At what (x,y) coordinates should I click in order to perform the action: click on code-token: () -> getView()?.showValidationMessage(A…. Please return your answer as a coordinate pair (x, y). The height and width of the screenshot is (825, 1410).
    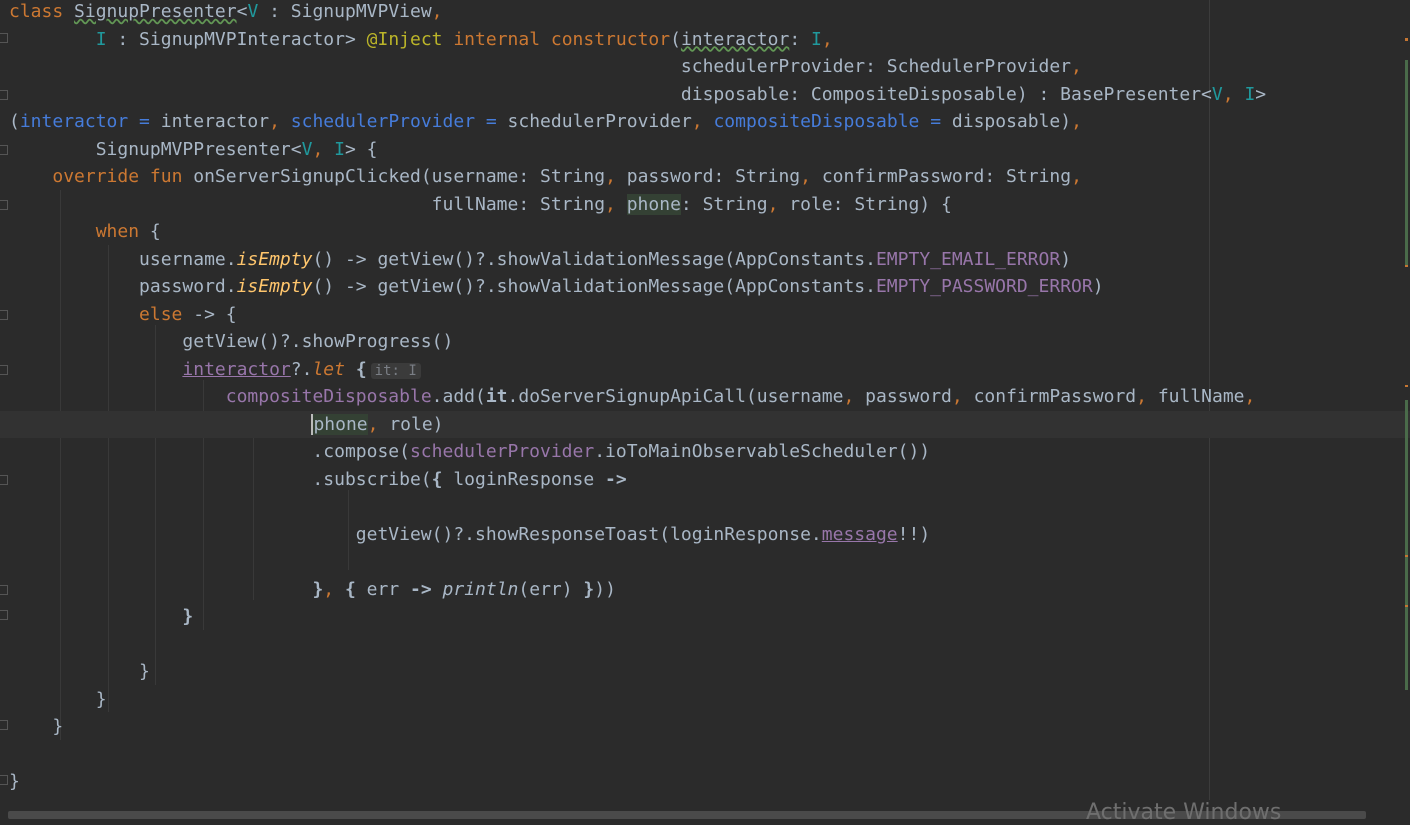
    Looking at the image, I should click on (594, 259).